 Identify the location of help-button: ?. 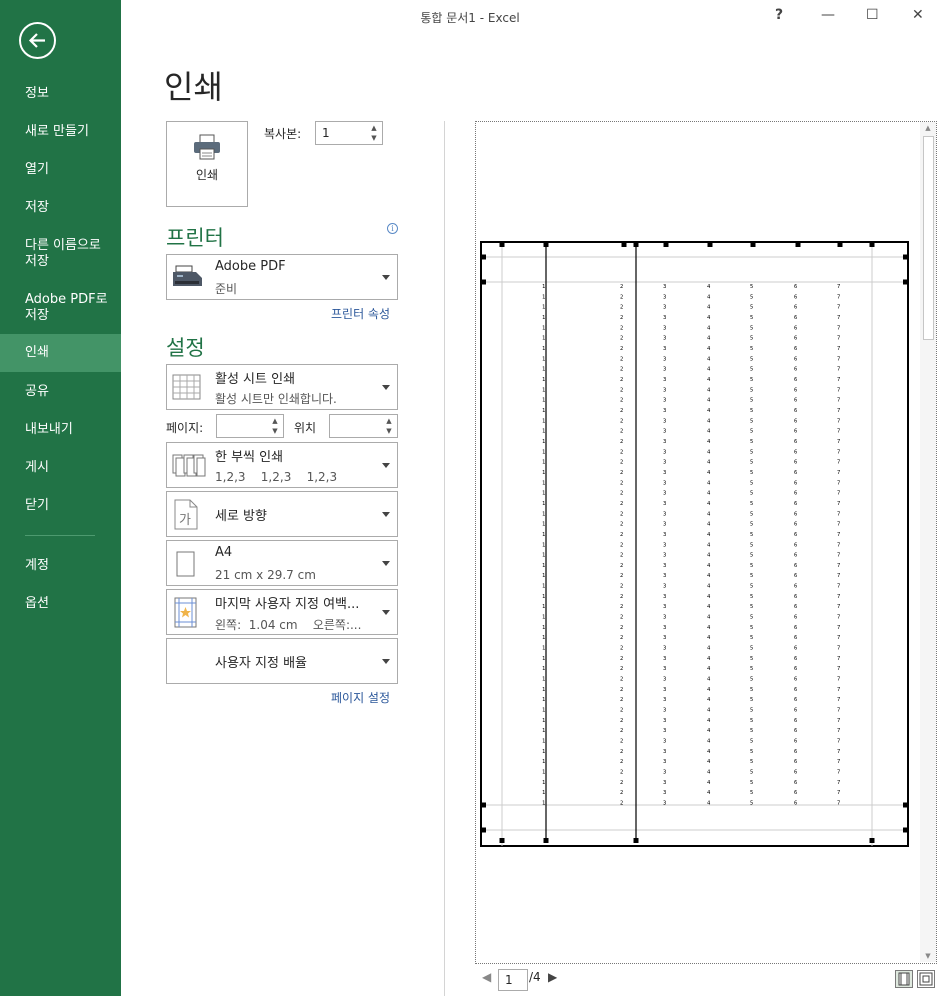
(779, 15).